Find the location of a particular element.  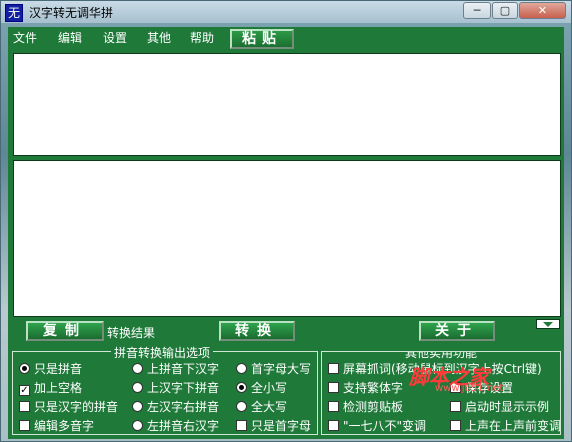

expand-button is located at coordinates (548, 324).